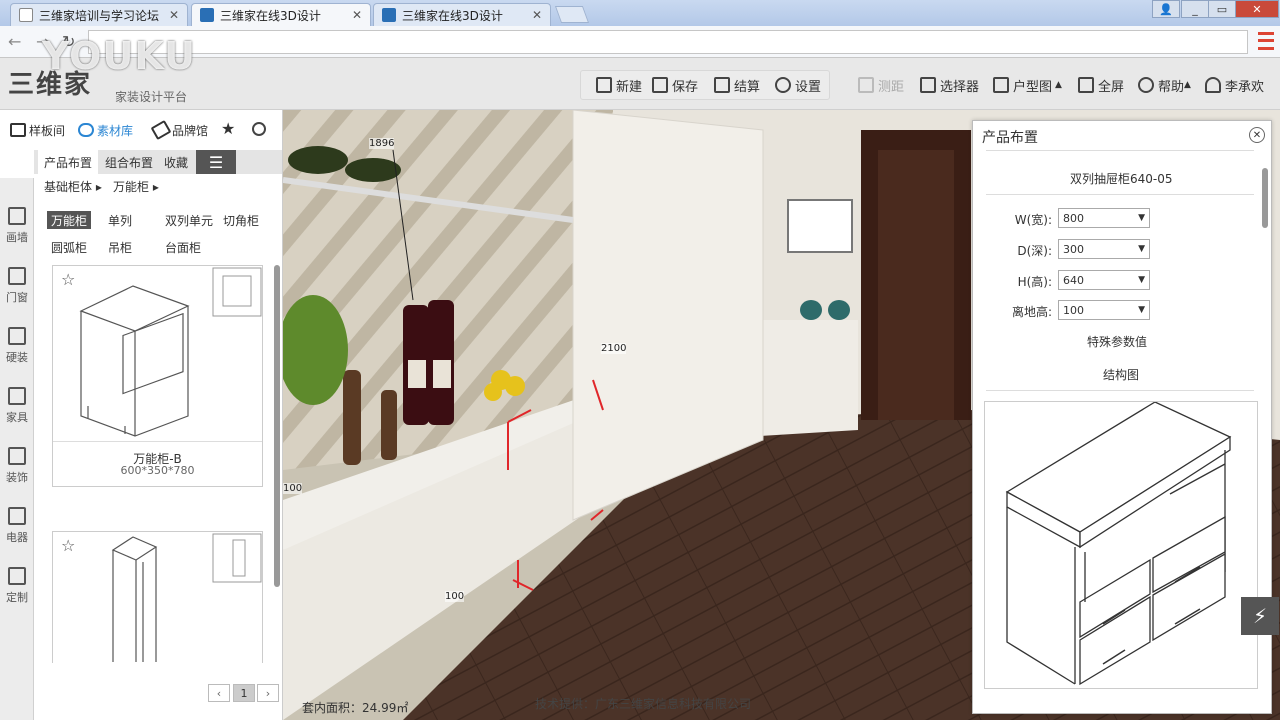 The height and width of the screenshot is (720, 1280). Describe the element at coordinates (120, 220) in the screenshot. I see `category-single: 单列` at that location.